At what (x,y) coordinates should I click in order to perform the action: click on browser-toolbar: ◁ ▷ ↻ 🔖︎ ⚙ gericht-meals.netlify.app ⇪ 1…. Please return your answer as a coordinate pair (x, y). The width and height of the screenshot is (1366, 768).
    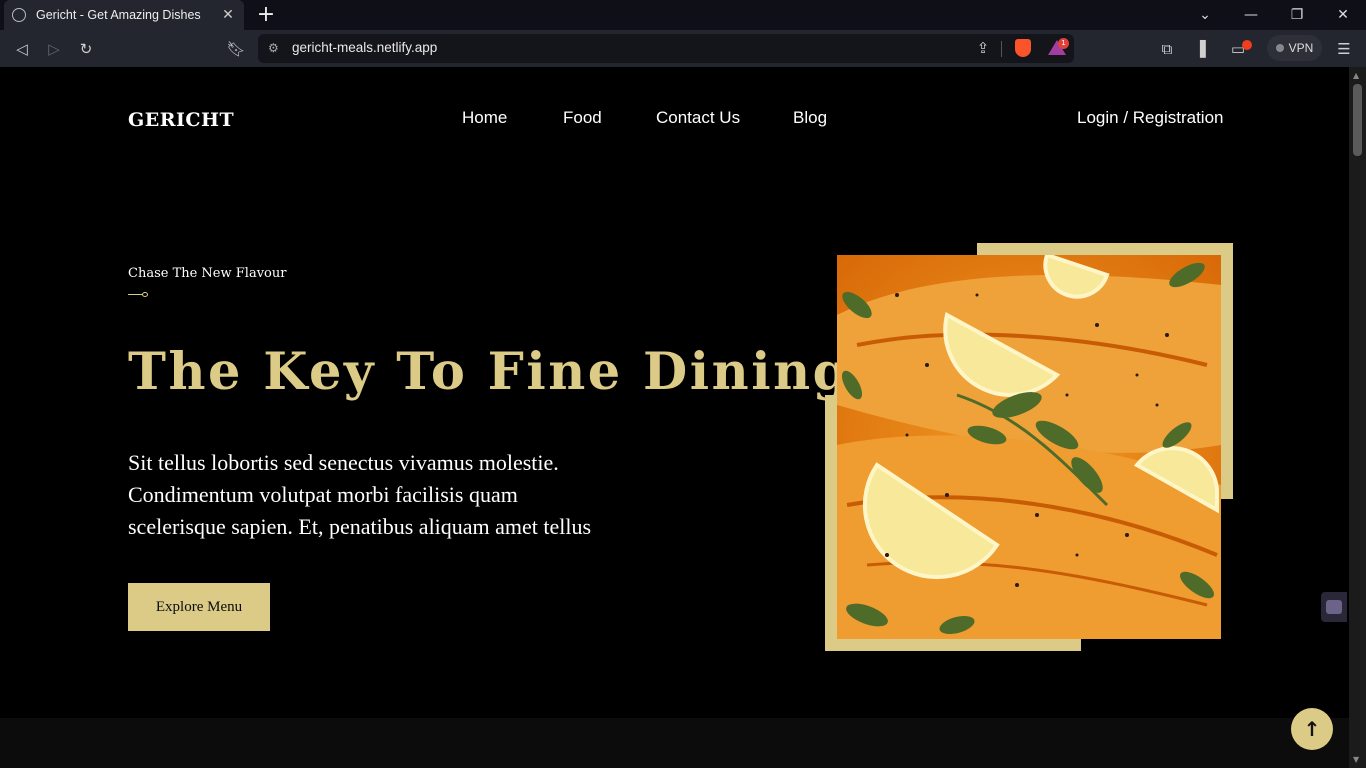
    Looking at the image, I should click on (683, 48).